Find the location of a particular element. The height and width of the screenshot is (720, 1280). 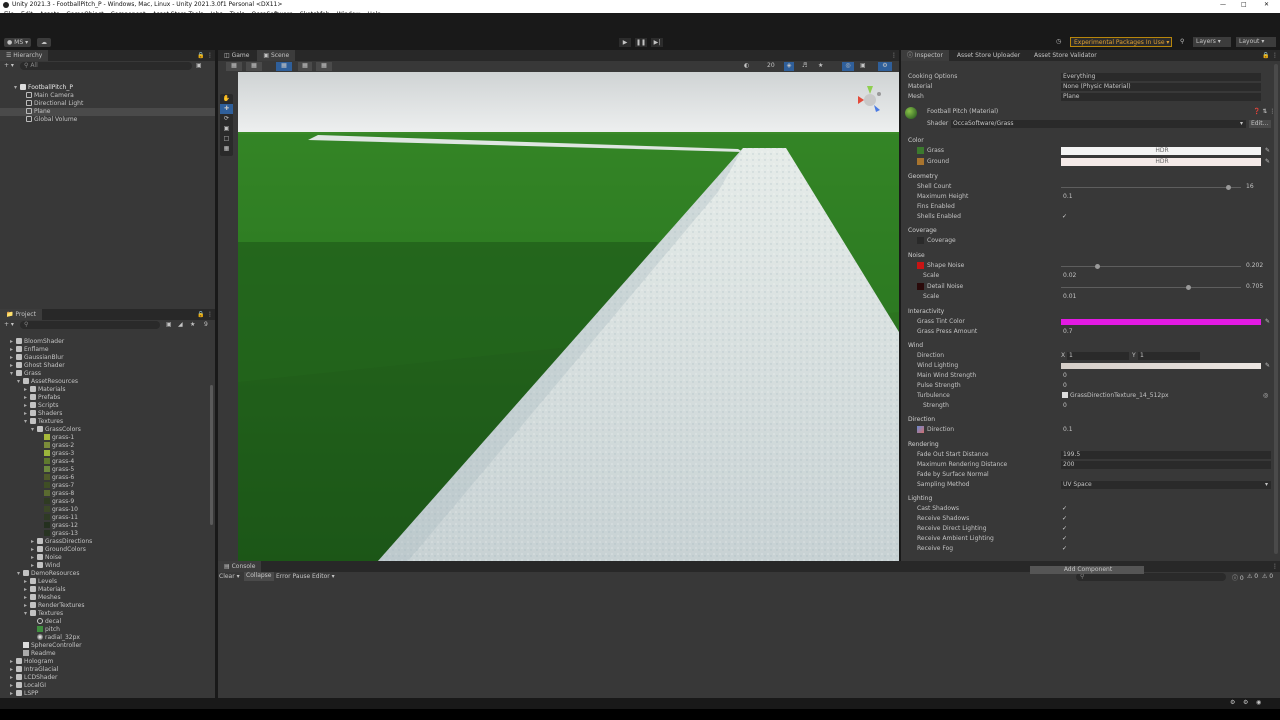

shader-dropdown: OccaSoftware/Grass ▾ is located at coordinates (1098, 124).